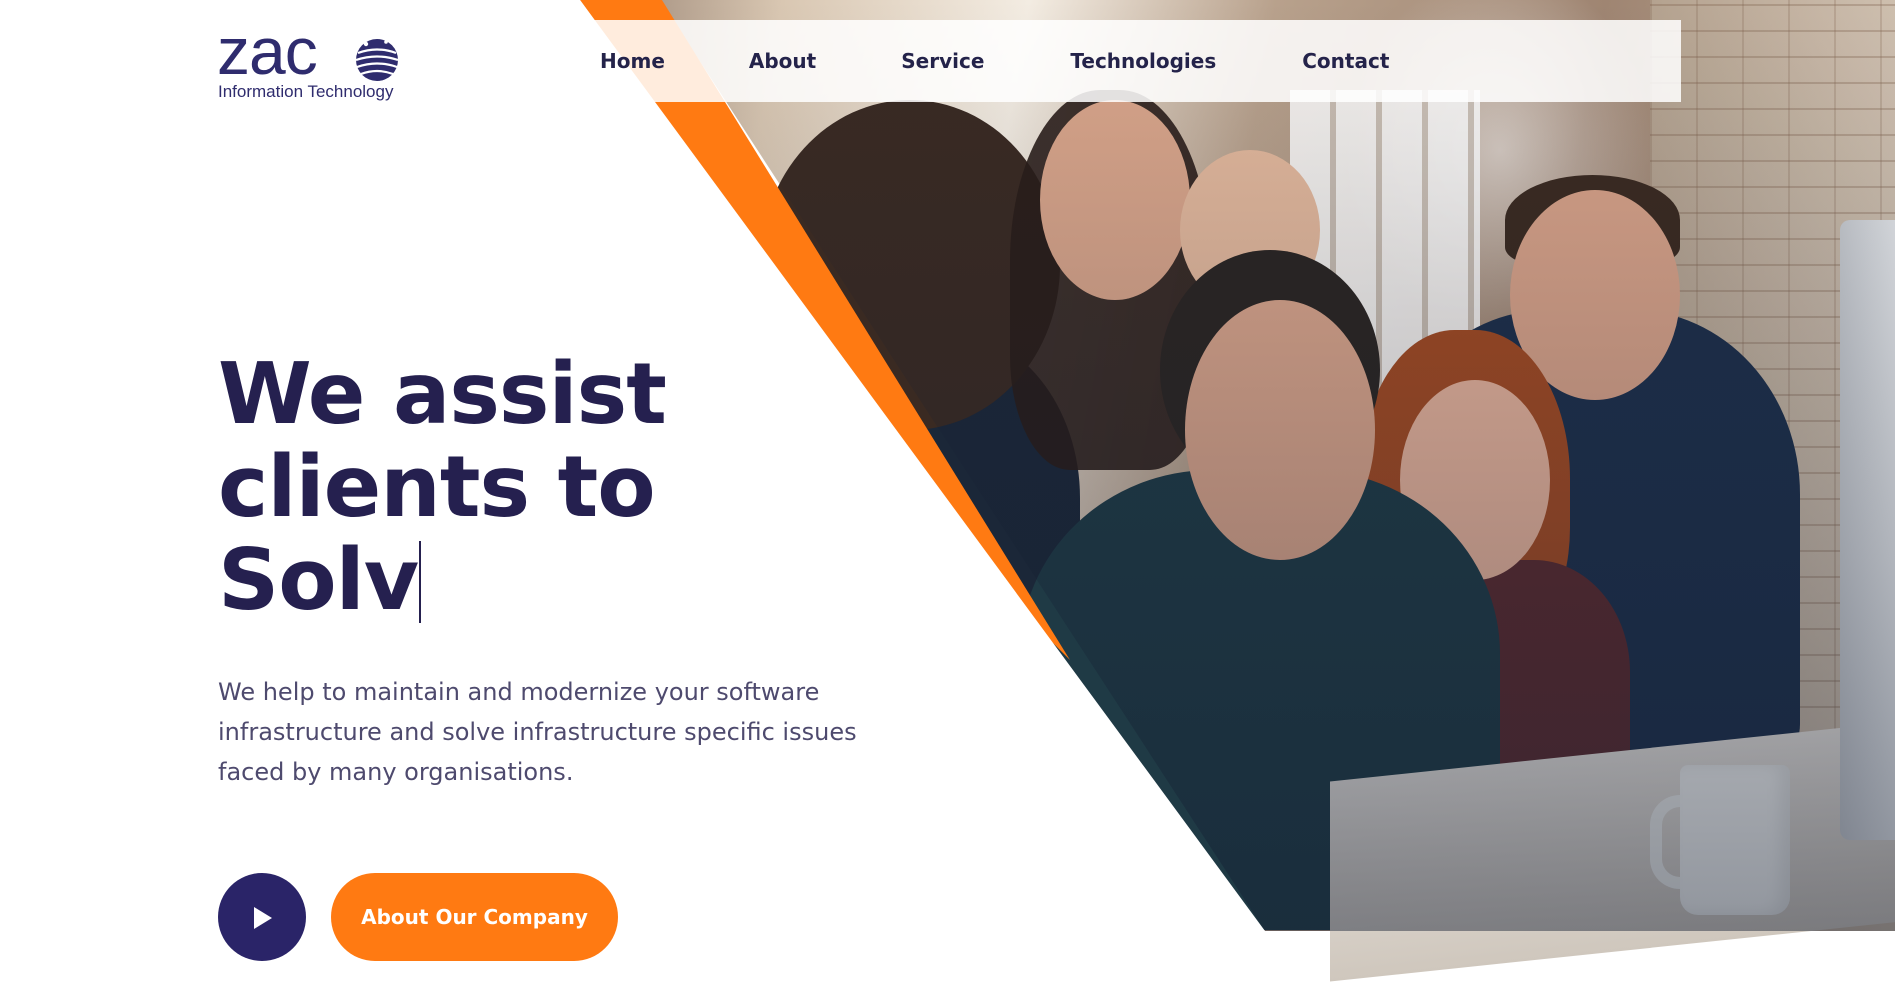 This screenshot has height=982, width=1895. Describe the element at coordinates (318, 580) in the screenshot. I see `headline-line-3: Solv` at that location.